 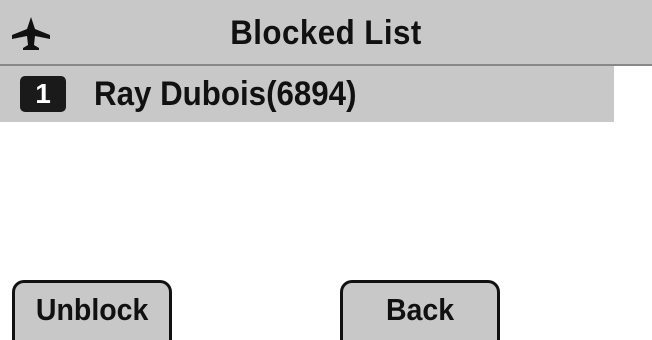 I want to click on back-button-label: Back, so click(x=420, y=309).